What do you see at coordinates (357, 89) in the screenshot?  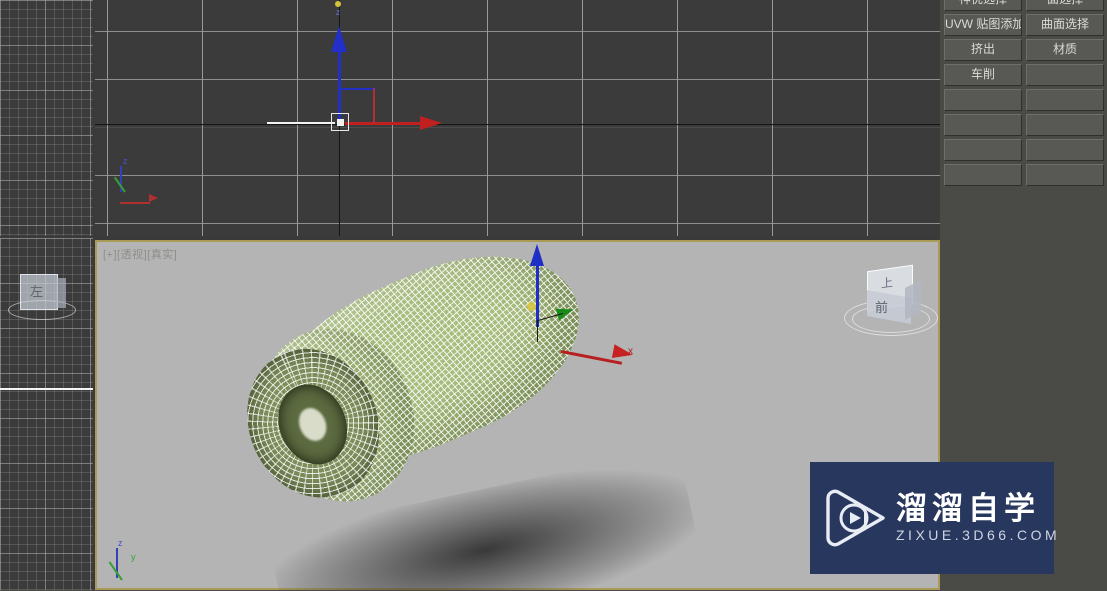 I see `gizmo-xz-plane-handle` at bounding box center [357, 89].